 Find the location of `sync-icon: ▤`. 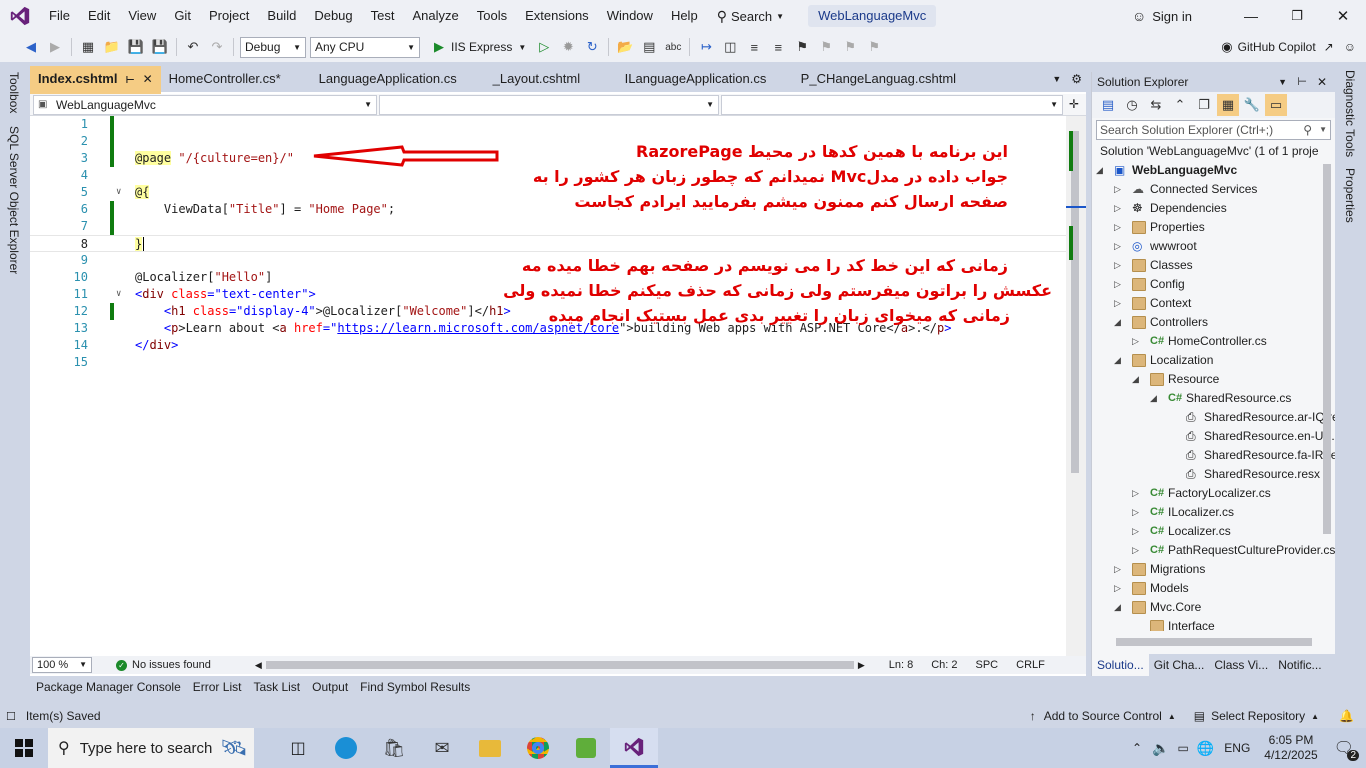

sync-icon: ▤ is located at coordinates (1108, 105).